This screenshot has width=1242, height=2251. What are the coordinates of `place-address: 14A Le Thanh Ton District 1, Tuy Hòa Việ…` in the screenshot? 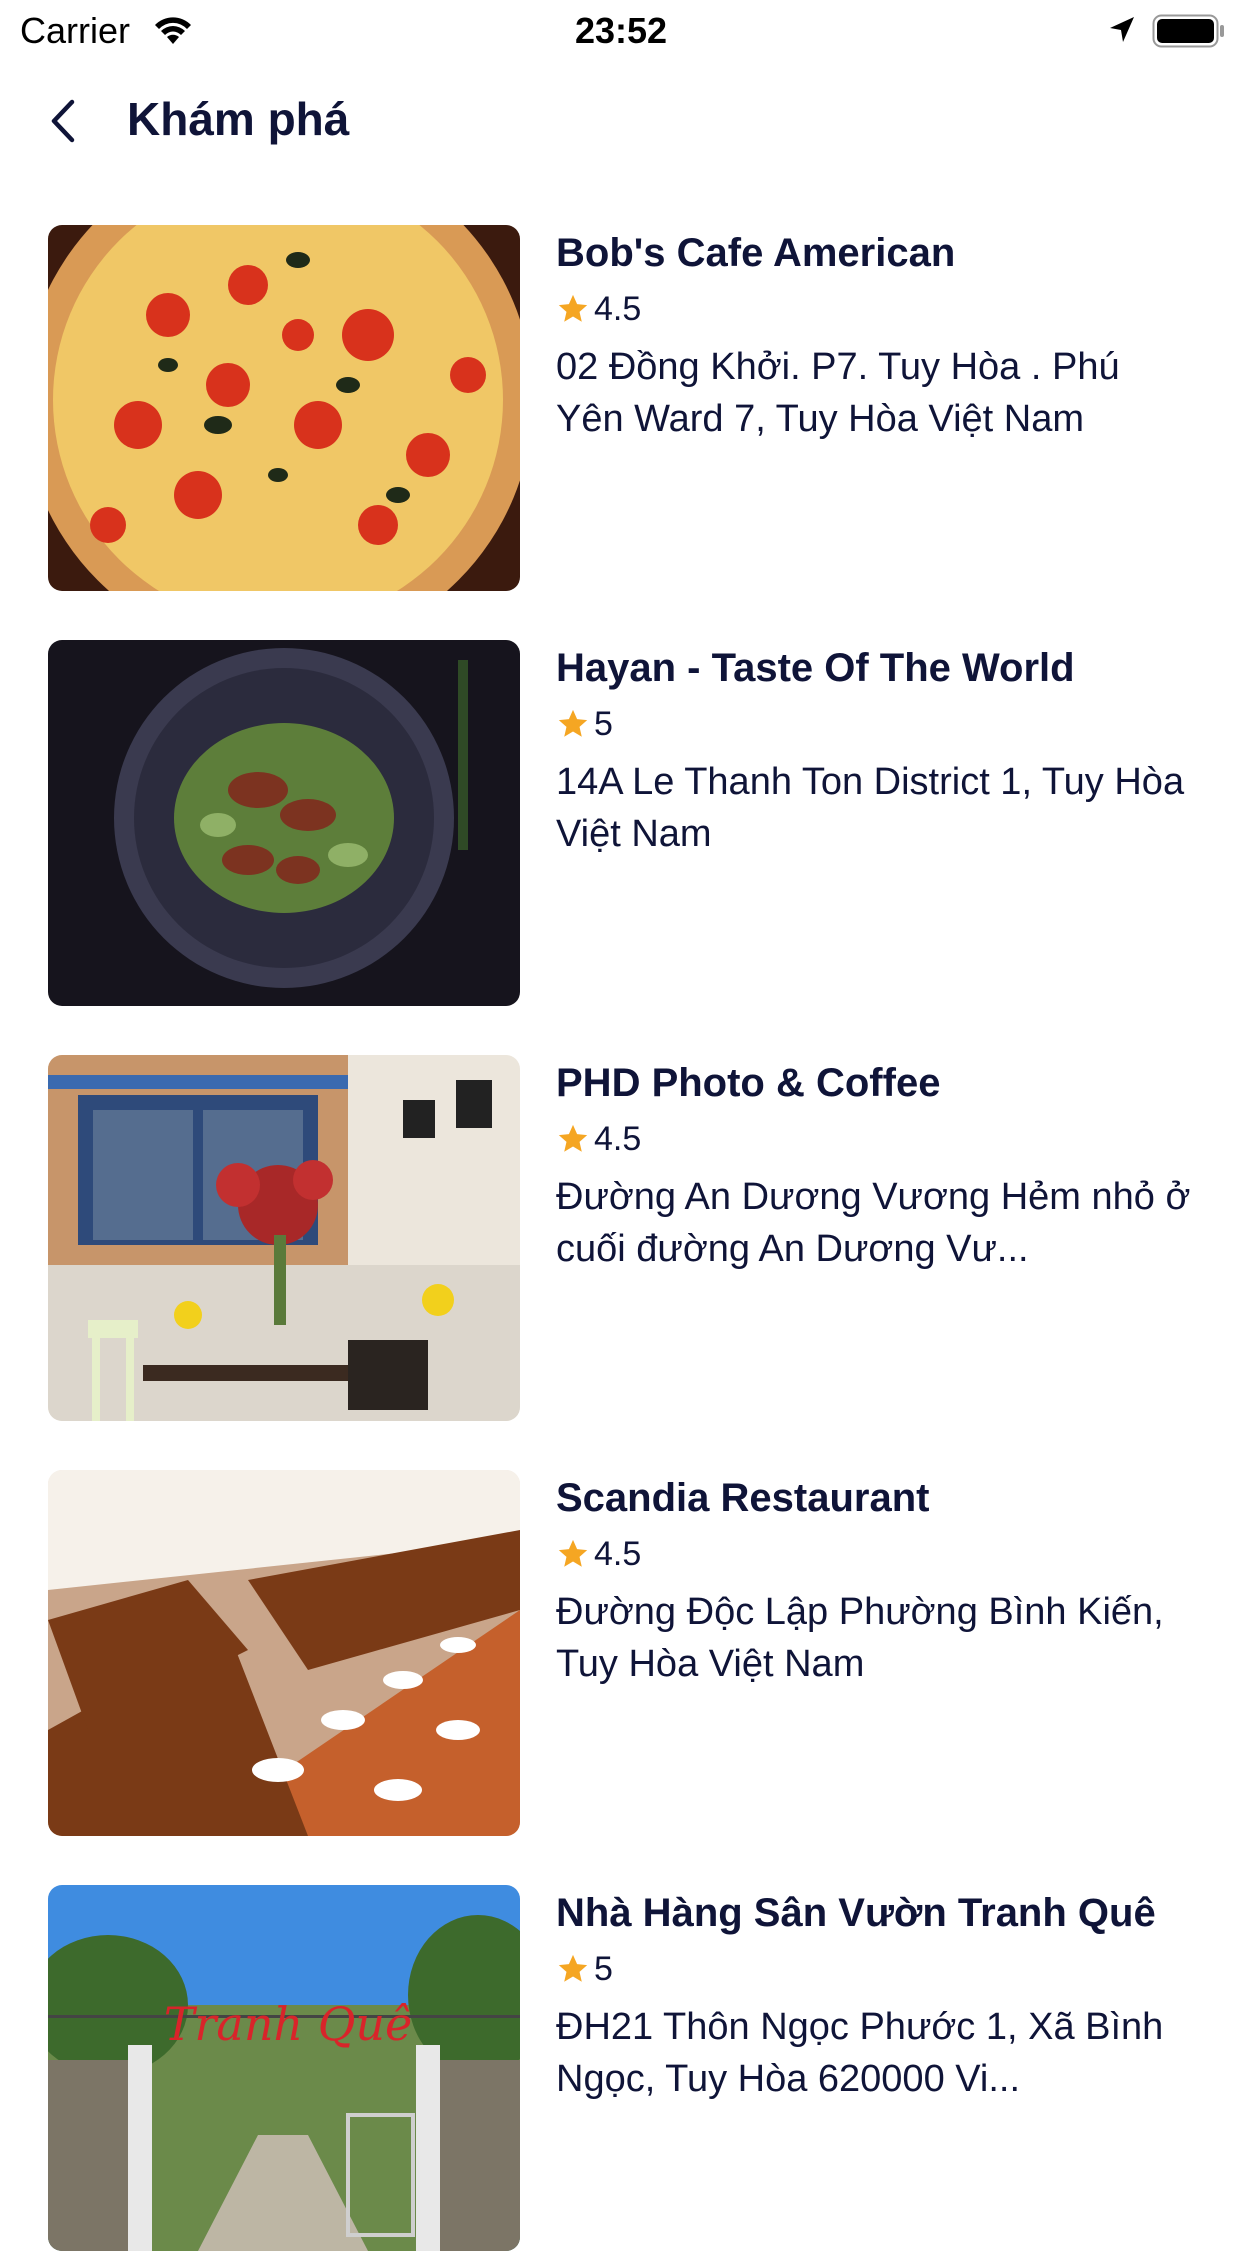 It's located at (870, 808).